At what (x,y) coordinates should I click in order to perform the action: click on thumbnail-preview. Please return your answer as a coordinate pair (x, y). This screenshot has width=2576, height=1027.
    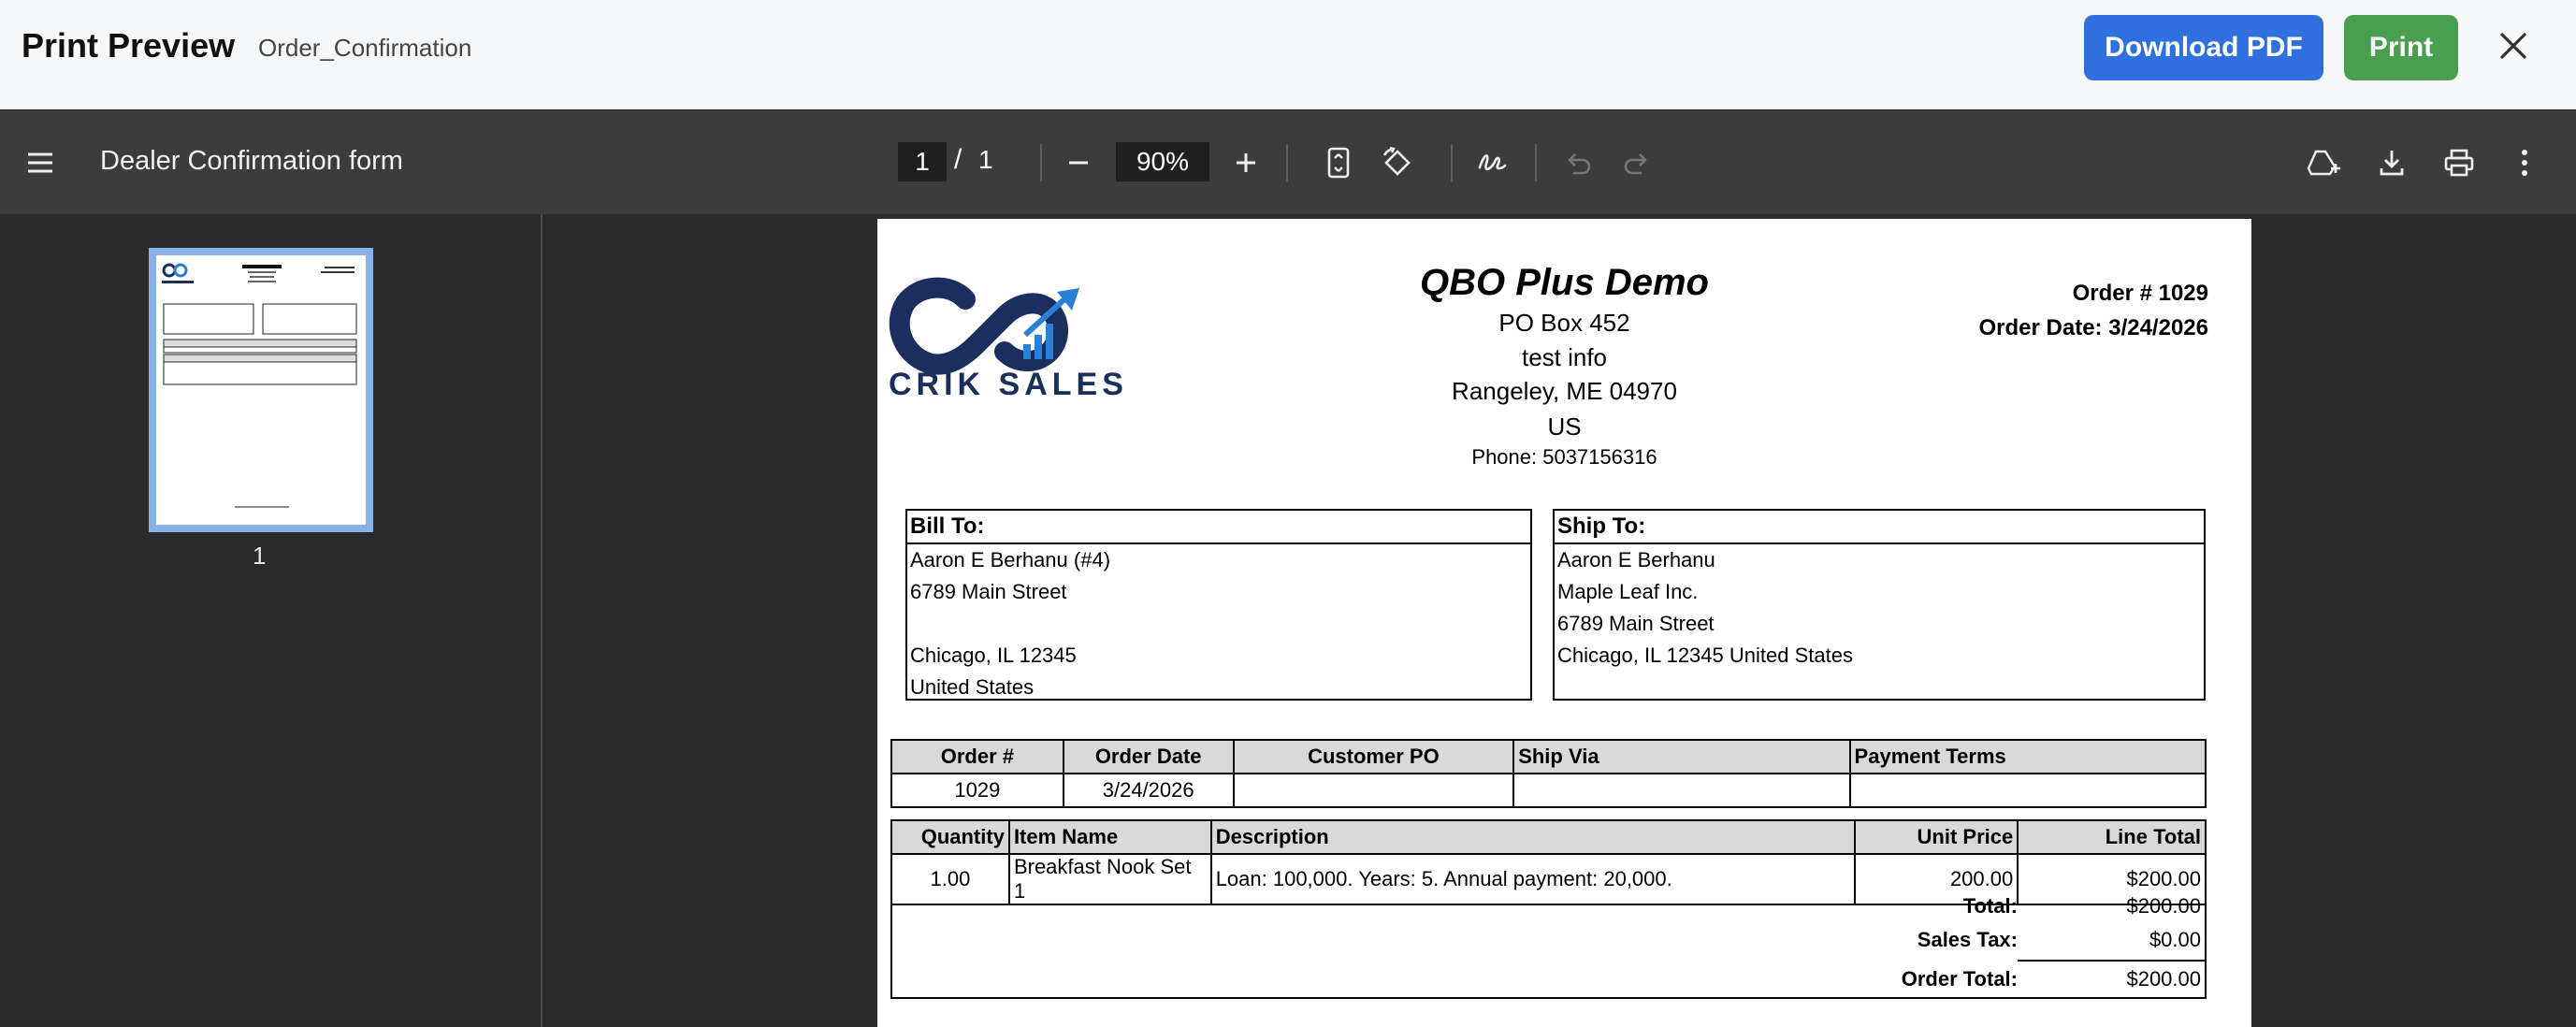
    Looking at the image, I should click on (261, 390).